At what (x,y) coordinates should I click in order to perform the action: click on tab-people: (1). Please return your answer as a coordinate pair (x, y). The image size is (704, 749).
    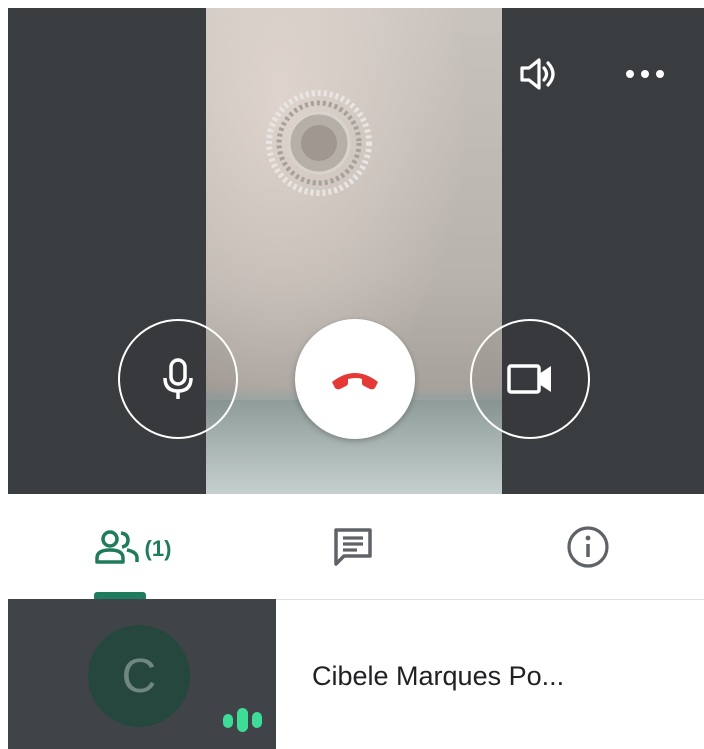
    Looking at the image, I should click on (133, 546).